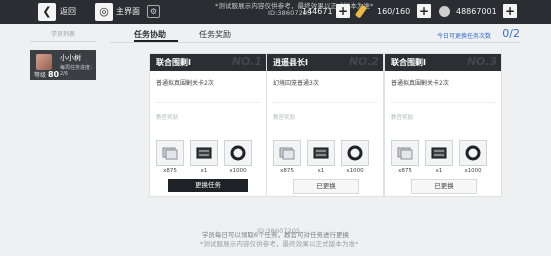  What do you see at coordinates (317, 11) in the screenshot?
I see `gold-value: 144671` at bounding box center [317, 11].